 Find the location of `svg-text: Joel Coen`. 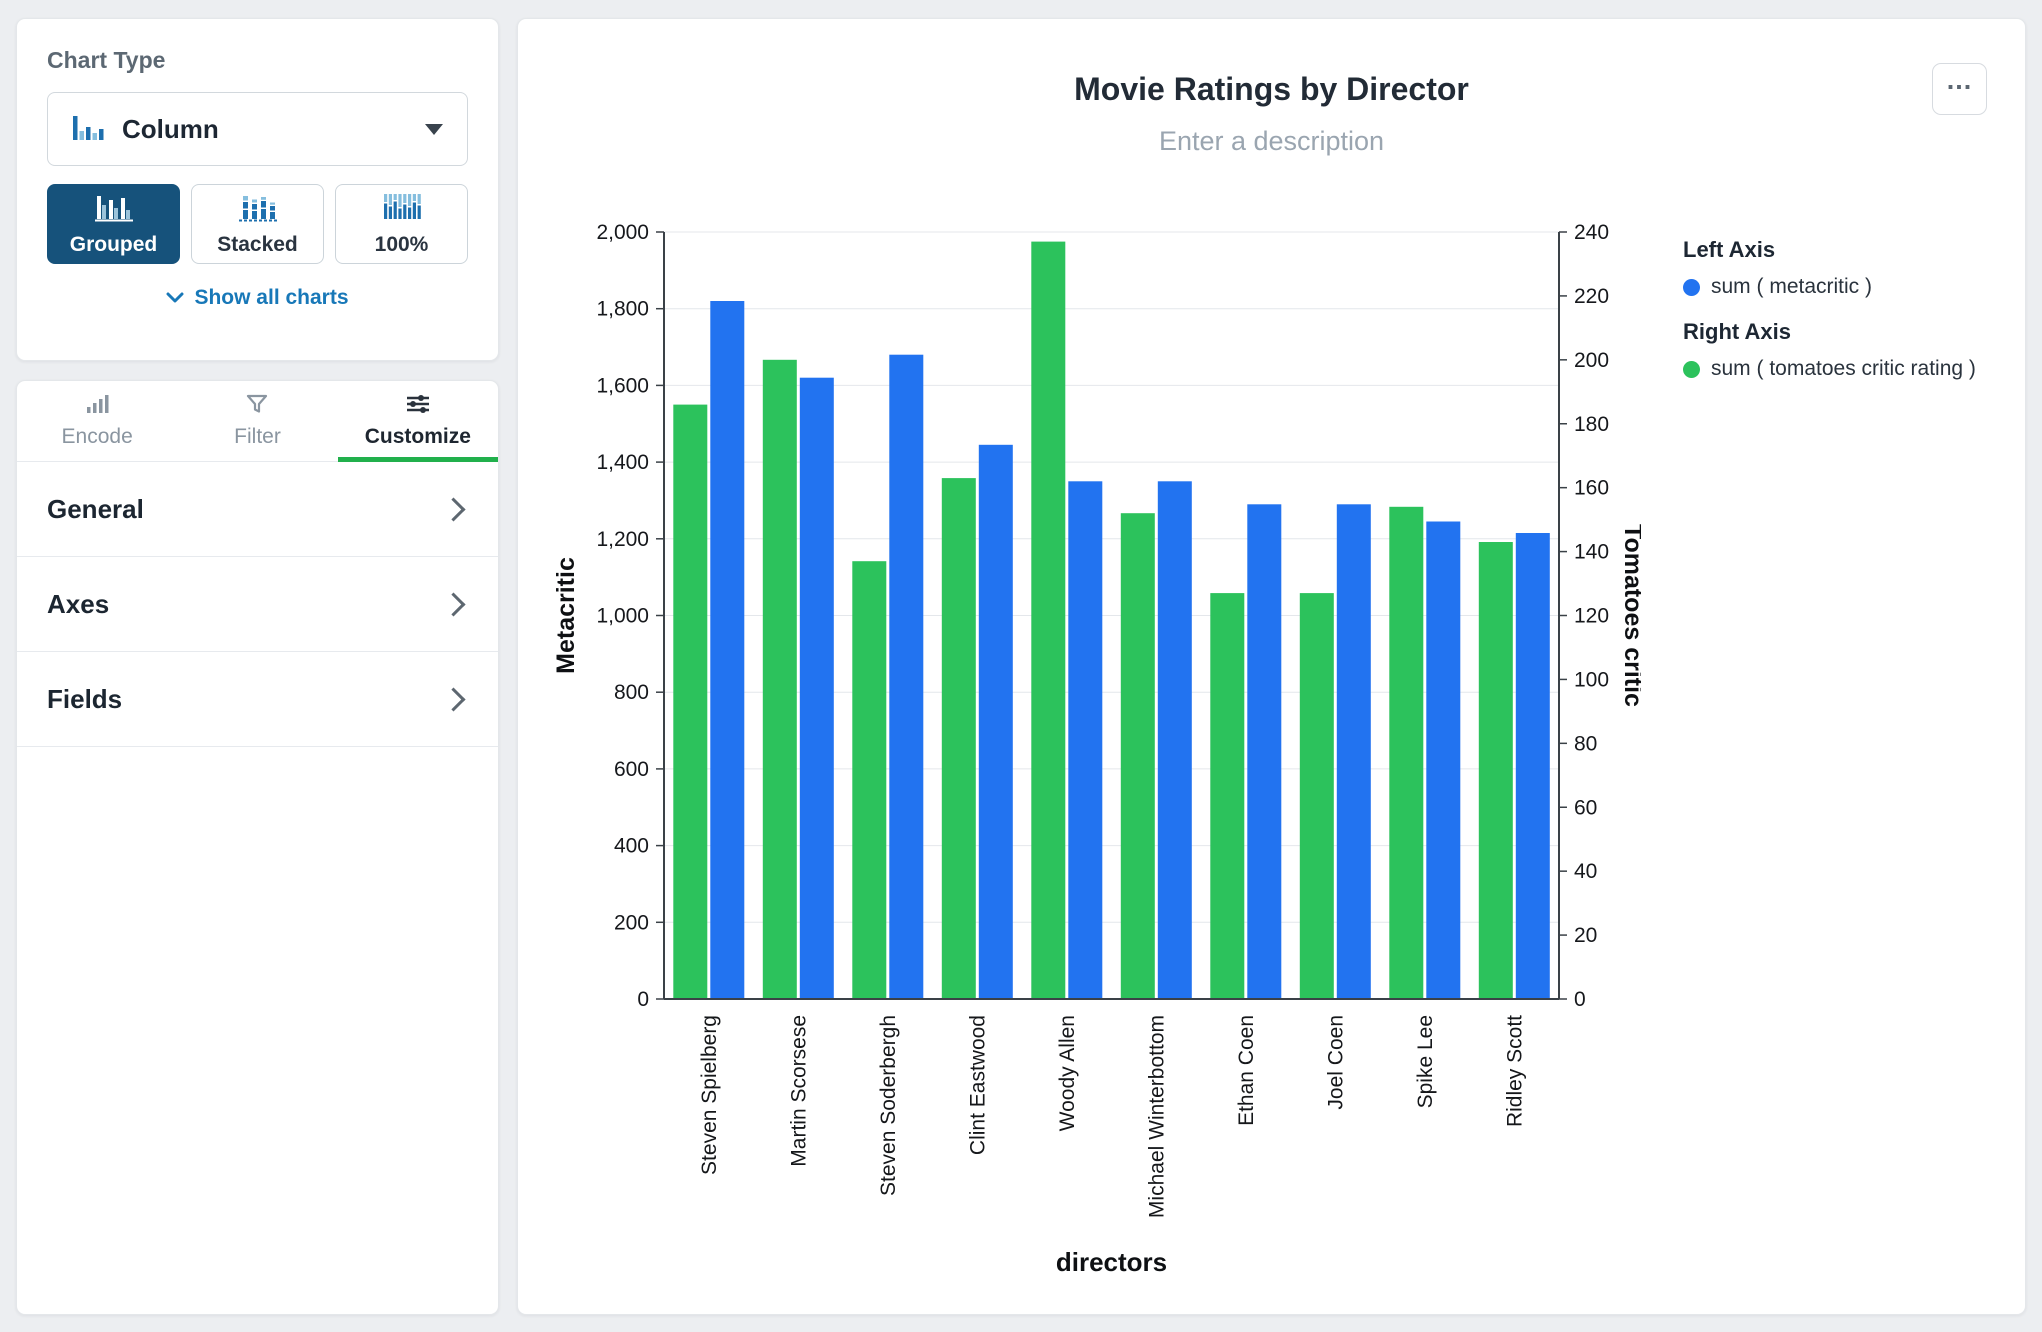

svg-text: Joel Coen is located at coordinates (1335, 1062).